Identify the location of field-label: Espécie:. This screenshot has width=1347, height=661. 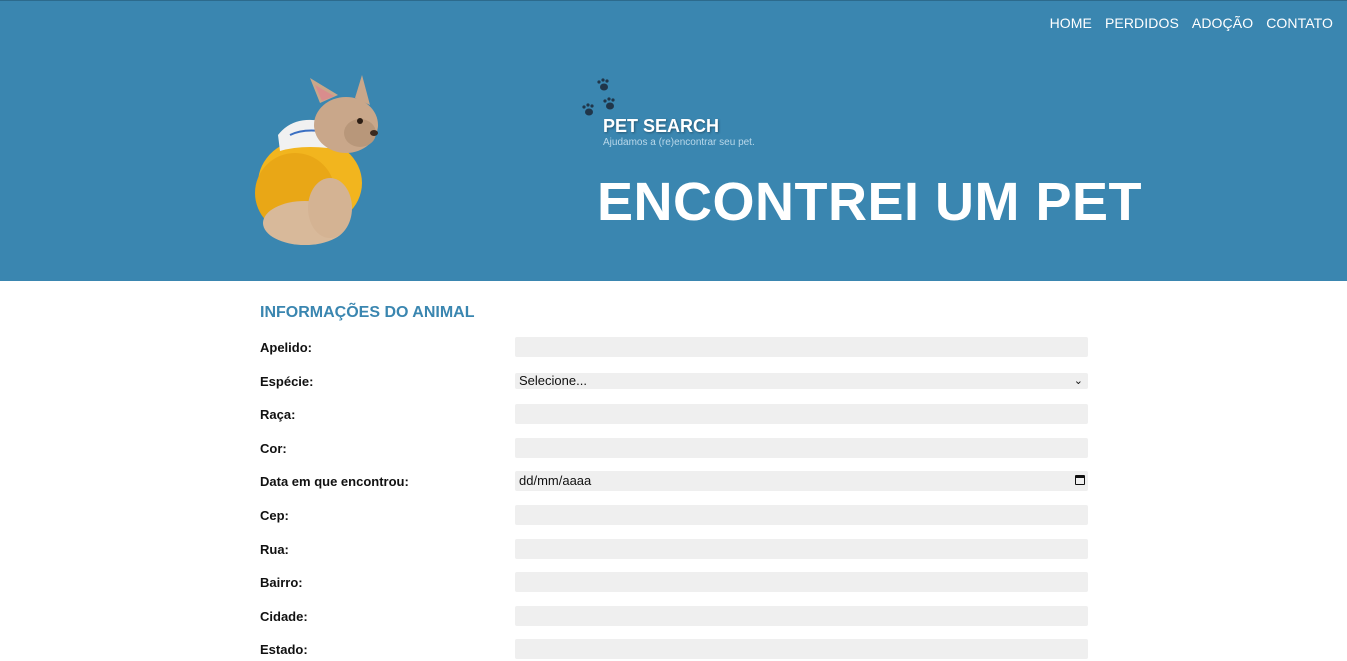
(287, 381).